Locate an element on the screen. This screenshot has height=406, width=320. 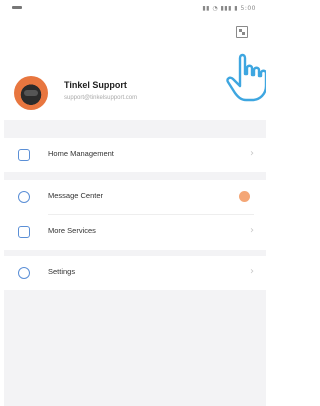
menu-group-settings: Settings › is located at coordinates (135, 273).